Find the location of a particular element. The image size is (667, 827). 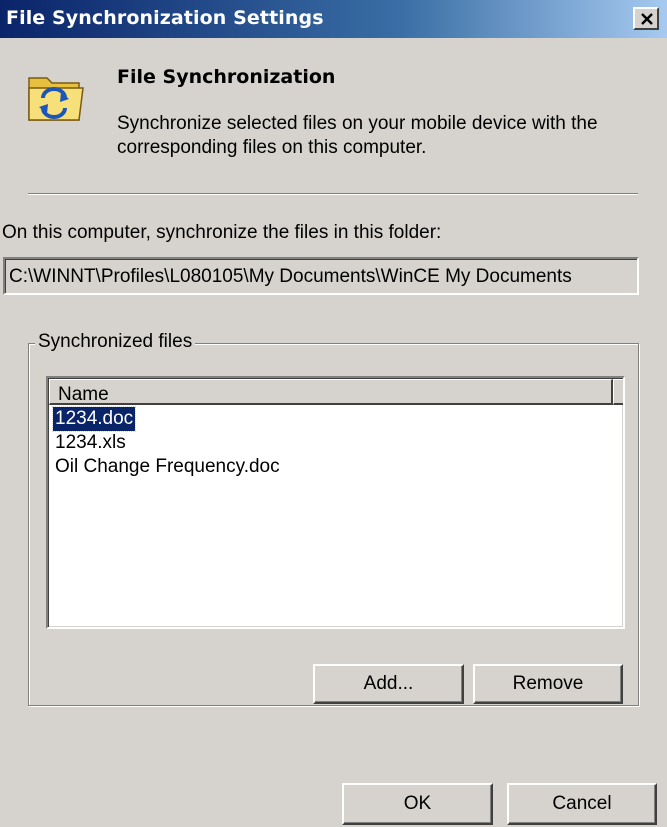

separator is located at coordinates (333, 194).